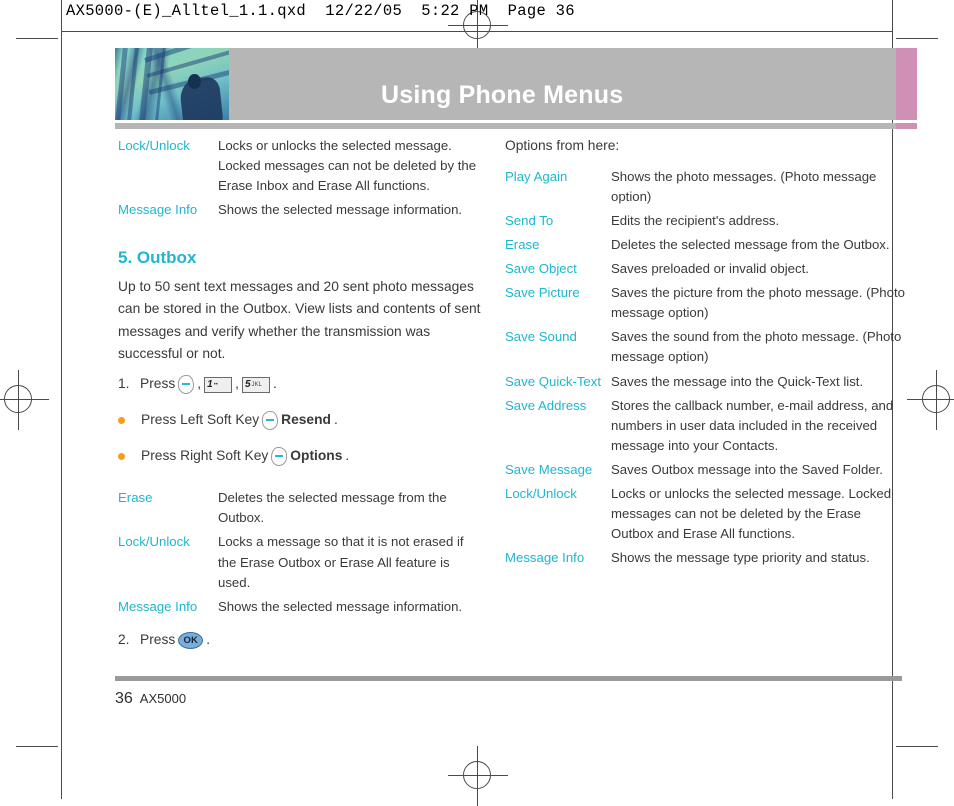  I want to click on ok-key-icon: OK, so click(191, 640).